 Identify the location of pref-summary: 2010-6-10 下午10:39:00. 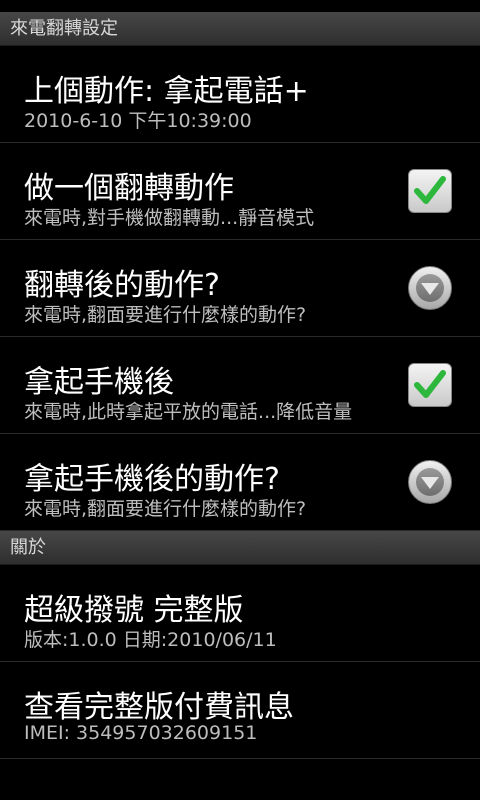
(138, 121).